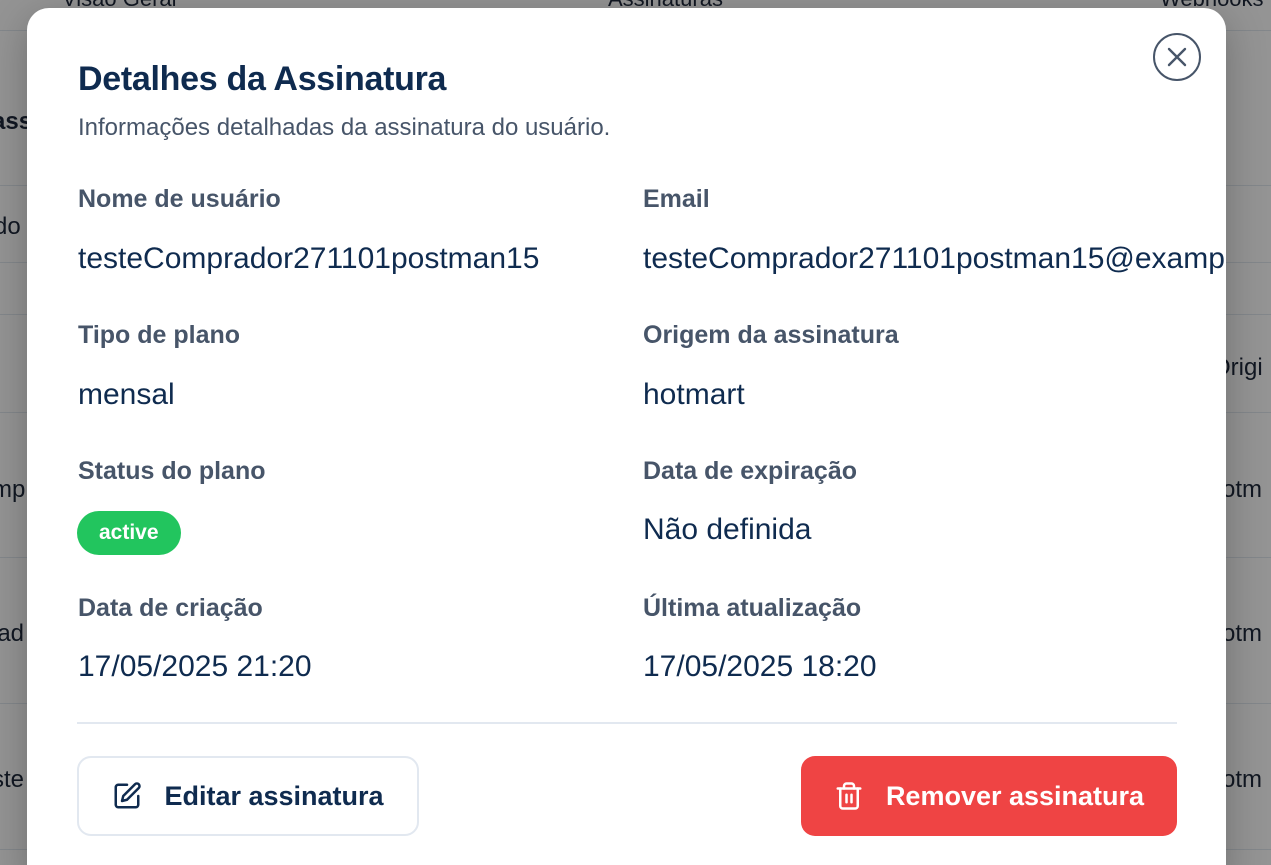 The width and height of the screenshot is (1271, 865). What do you see at coordinates (727, 529) in the screenshot?
I see `expiration-value: Não definida` at bounding box center [727, 529].